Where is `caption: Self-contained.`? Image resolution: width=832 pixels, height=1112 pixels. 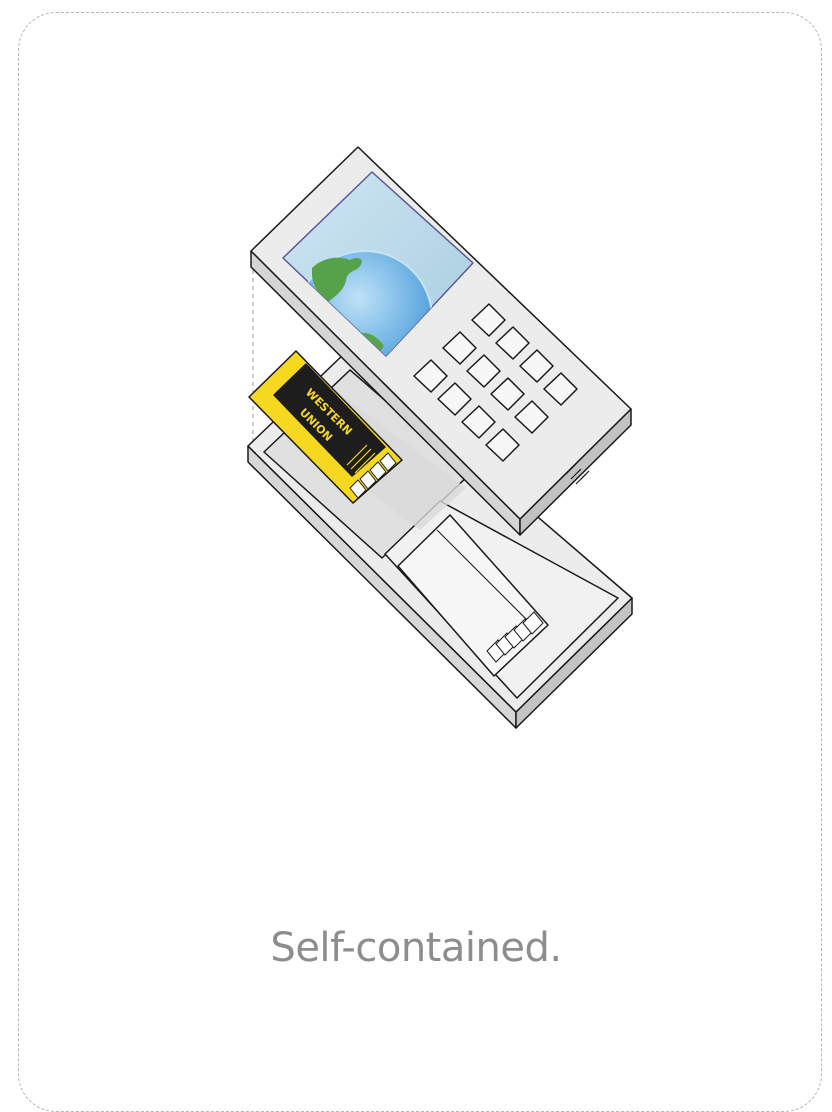 caption: Self-contained. is located at coordinates (416, 948).